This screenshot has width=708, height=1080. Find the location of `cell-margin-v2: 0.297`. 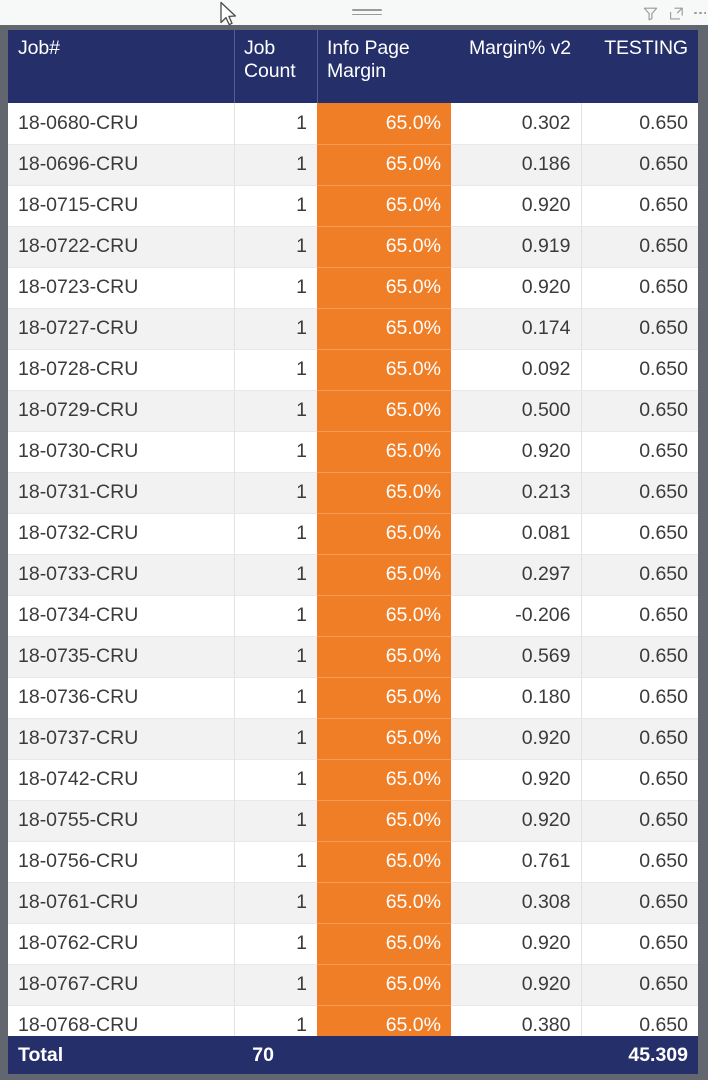

cell-margin-v2: 0.297 is located at coordinates (516, 575).